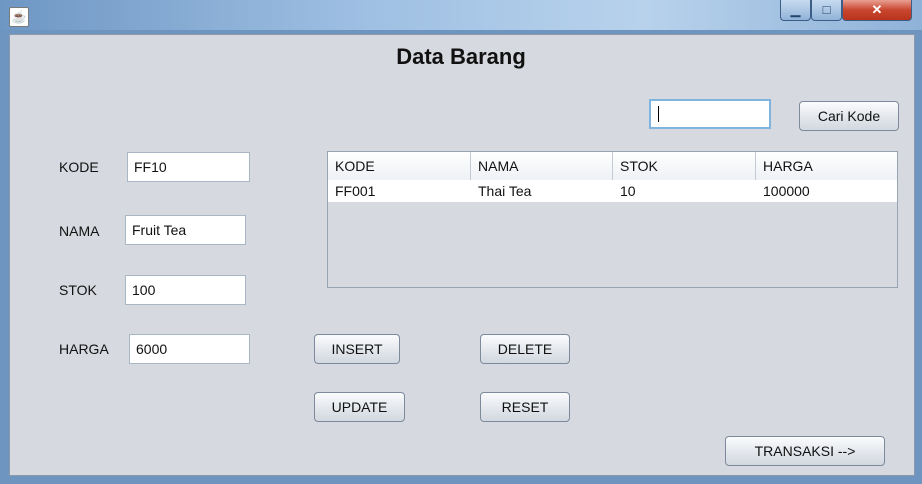 This screenshot has width=922, height=484. Describe the element at coordinates (79, 231) in the screenshot. I see `nama-label: NAMA` at that location.